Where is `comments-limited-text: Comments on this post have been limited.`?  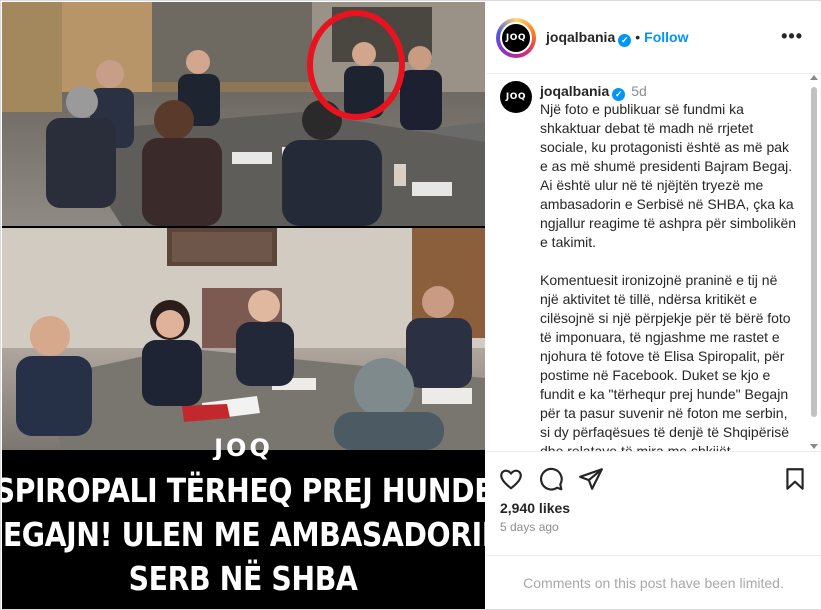 comments-limited-text: Comments on this post have been limited. is located at coordinates (653, 582).